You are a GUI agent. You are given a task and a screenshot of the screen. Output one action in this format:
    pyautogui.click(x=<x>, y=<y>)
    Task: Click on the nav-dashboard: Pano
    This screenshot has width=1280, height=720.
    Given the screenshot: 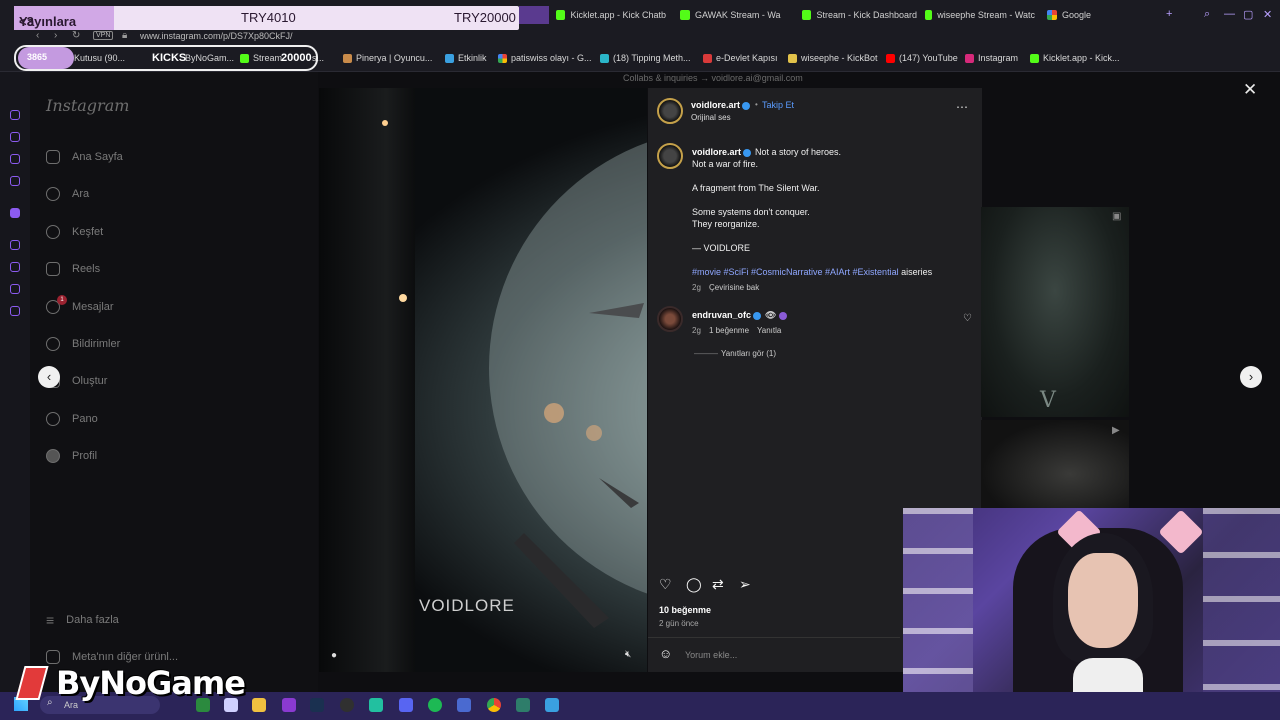 What is the action you would take?
    pyautogui.click(x=72, y=419)
    